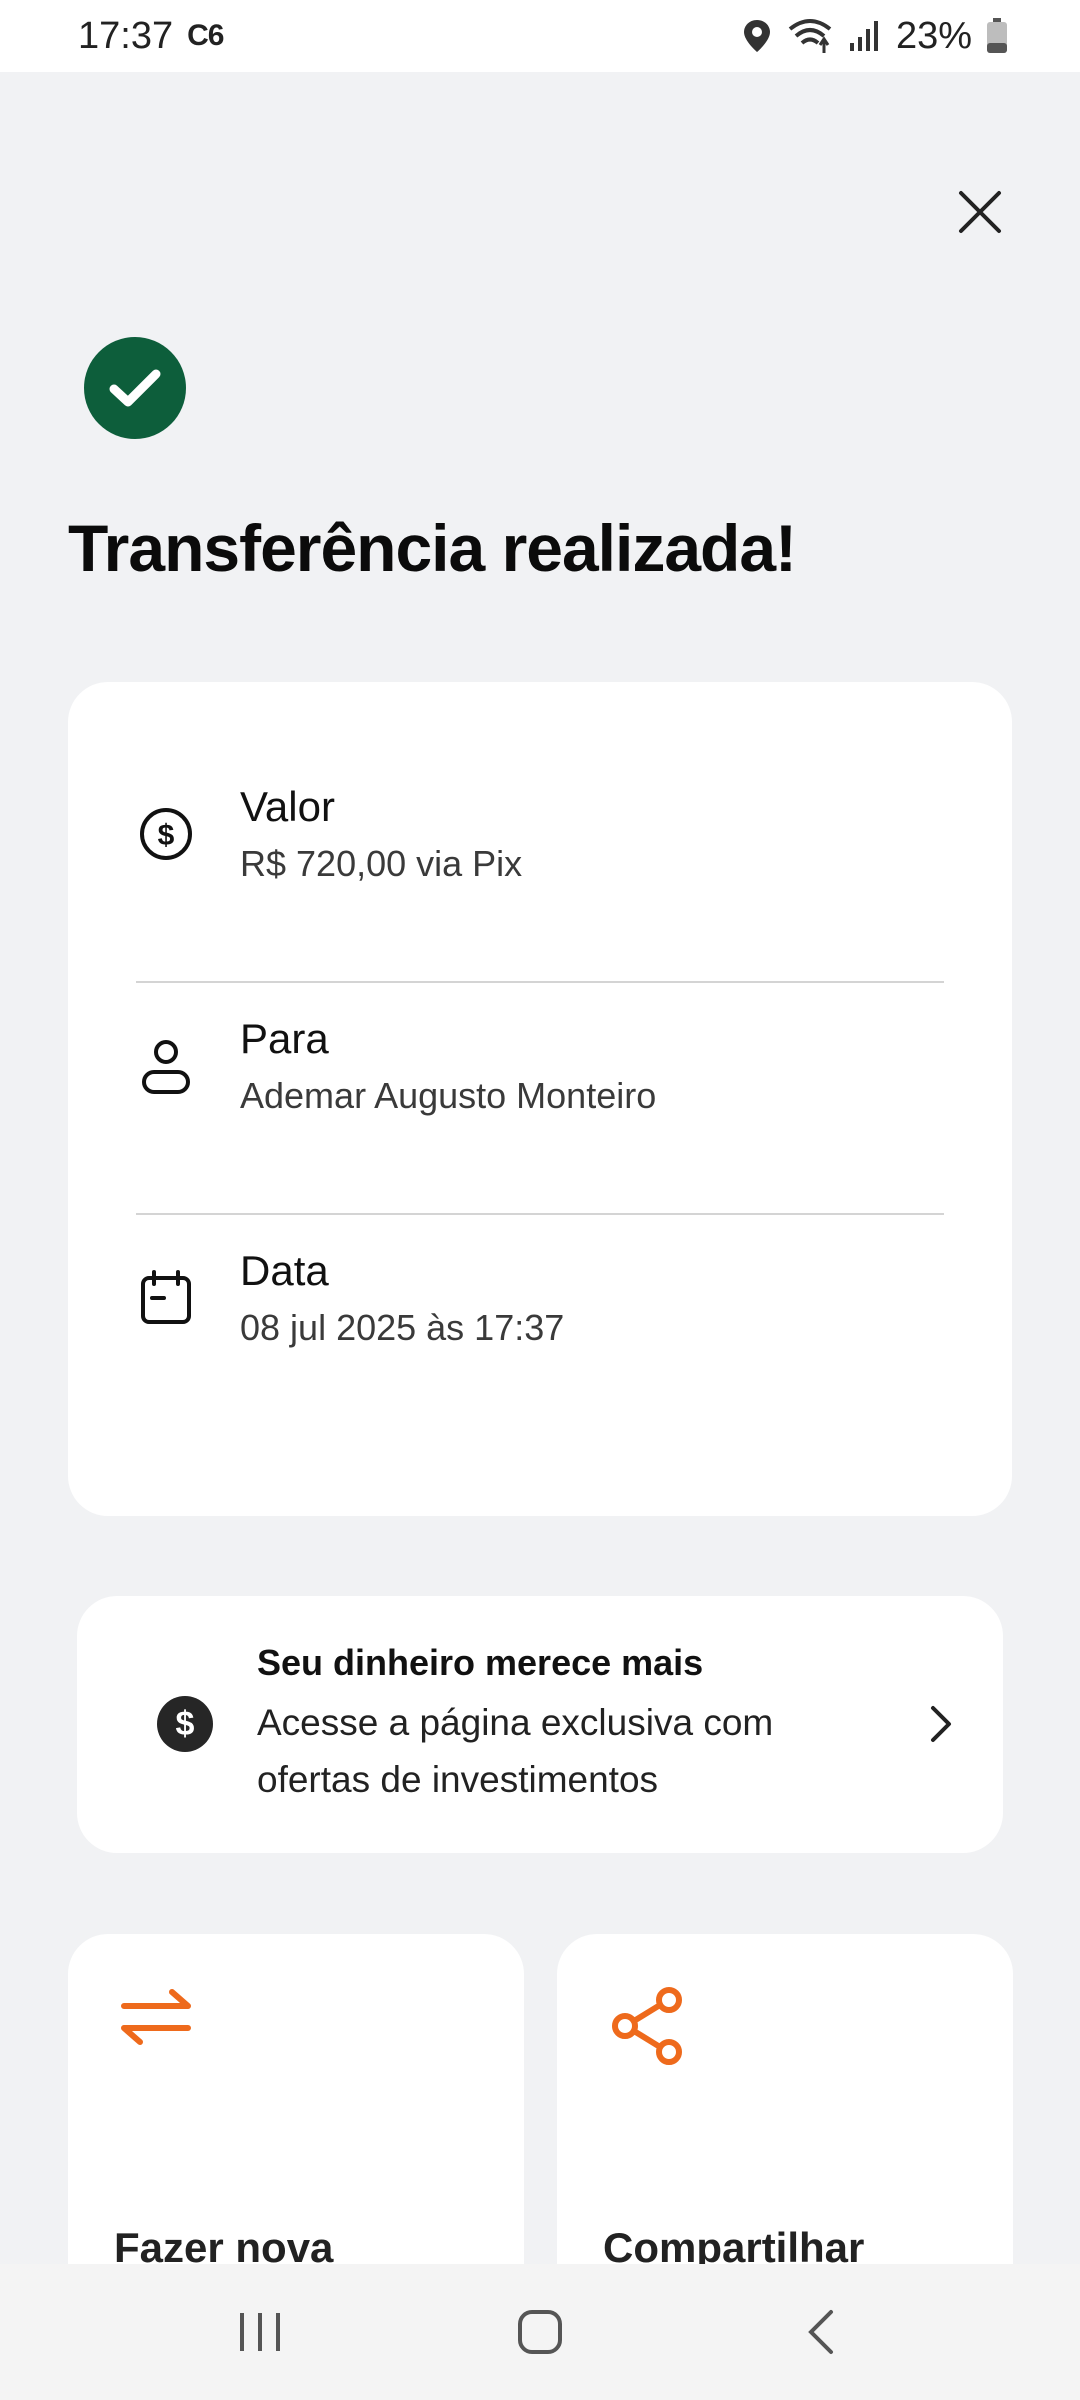  I want to click on calendar-icon, so click(166, 1298).